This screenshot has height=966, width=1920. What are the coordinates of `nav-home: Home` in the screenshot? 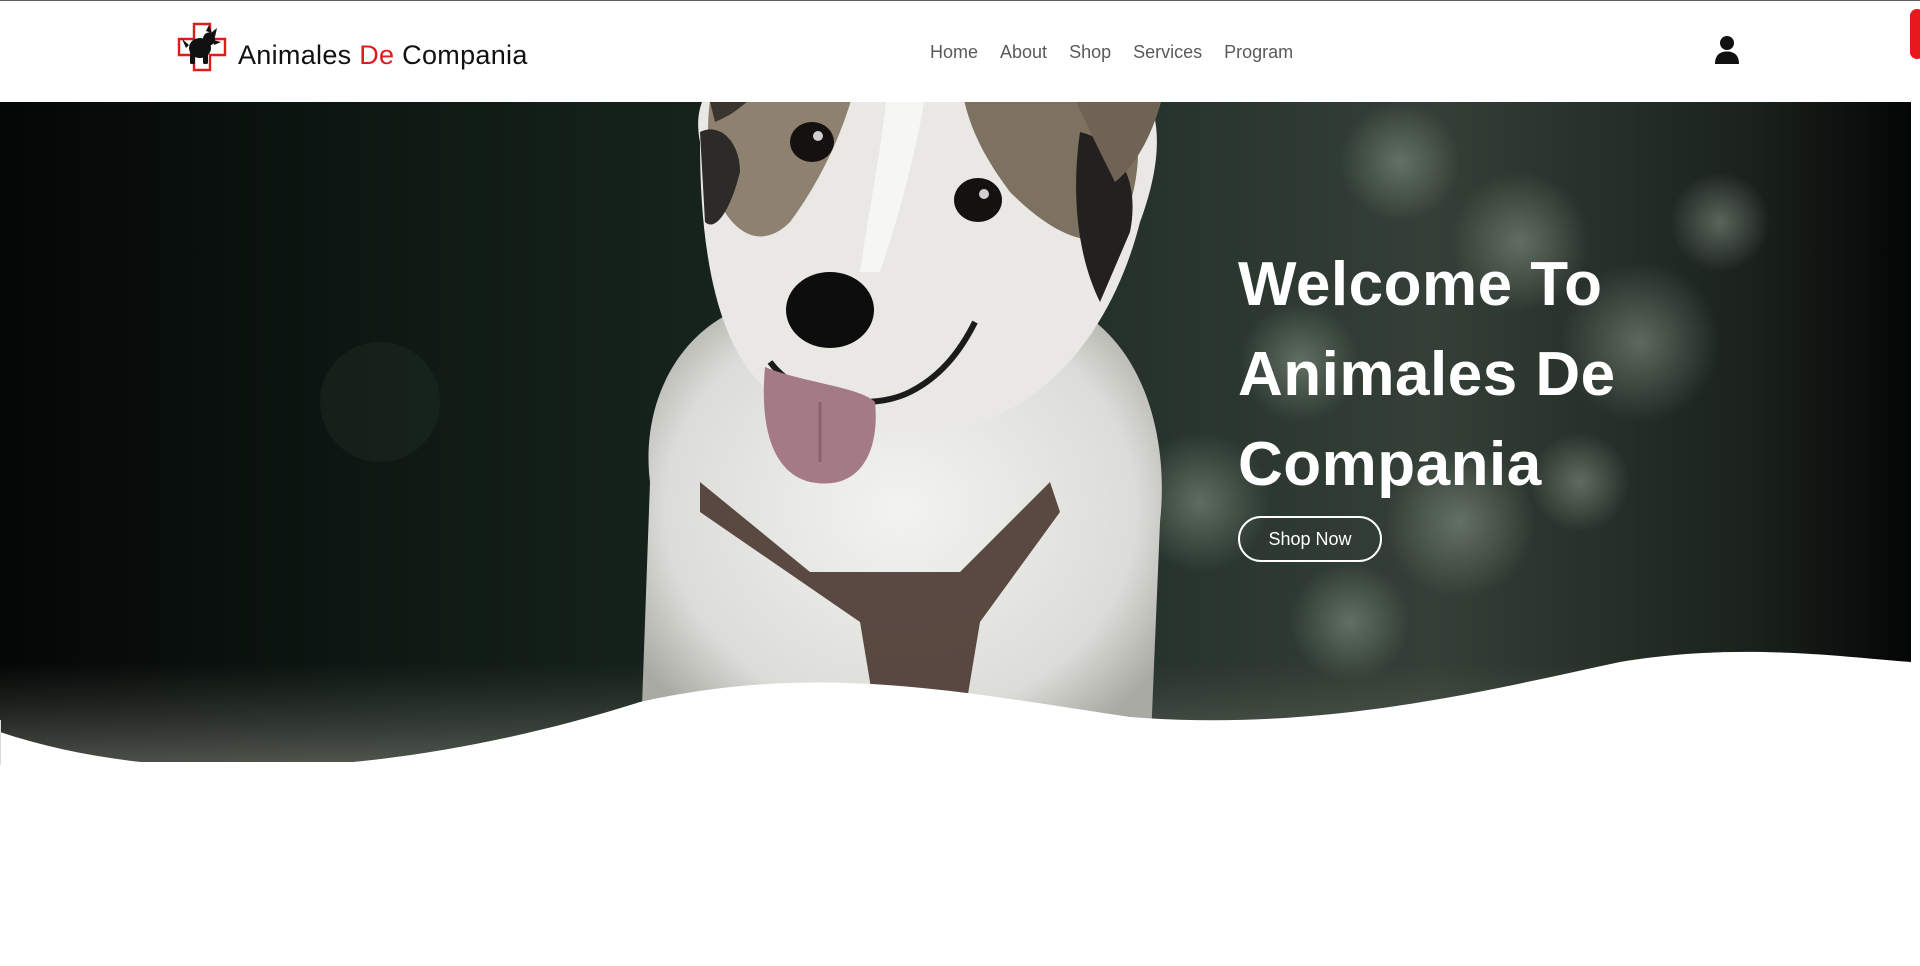 It's located at (954, 52).